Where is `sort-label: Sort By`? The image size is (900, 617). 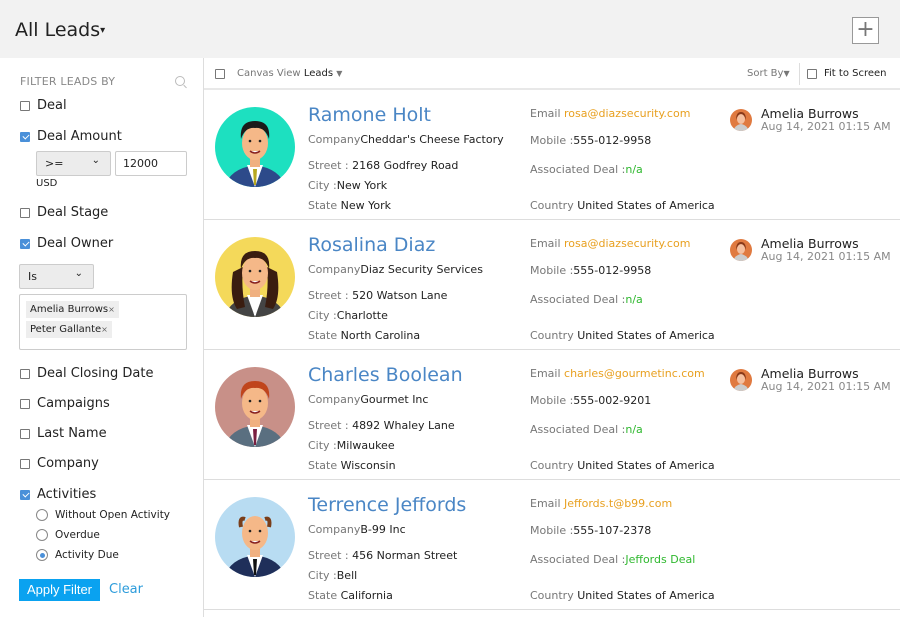 sort-label: Sort By is located at coordinates (765, 73).